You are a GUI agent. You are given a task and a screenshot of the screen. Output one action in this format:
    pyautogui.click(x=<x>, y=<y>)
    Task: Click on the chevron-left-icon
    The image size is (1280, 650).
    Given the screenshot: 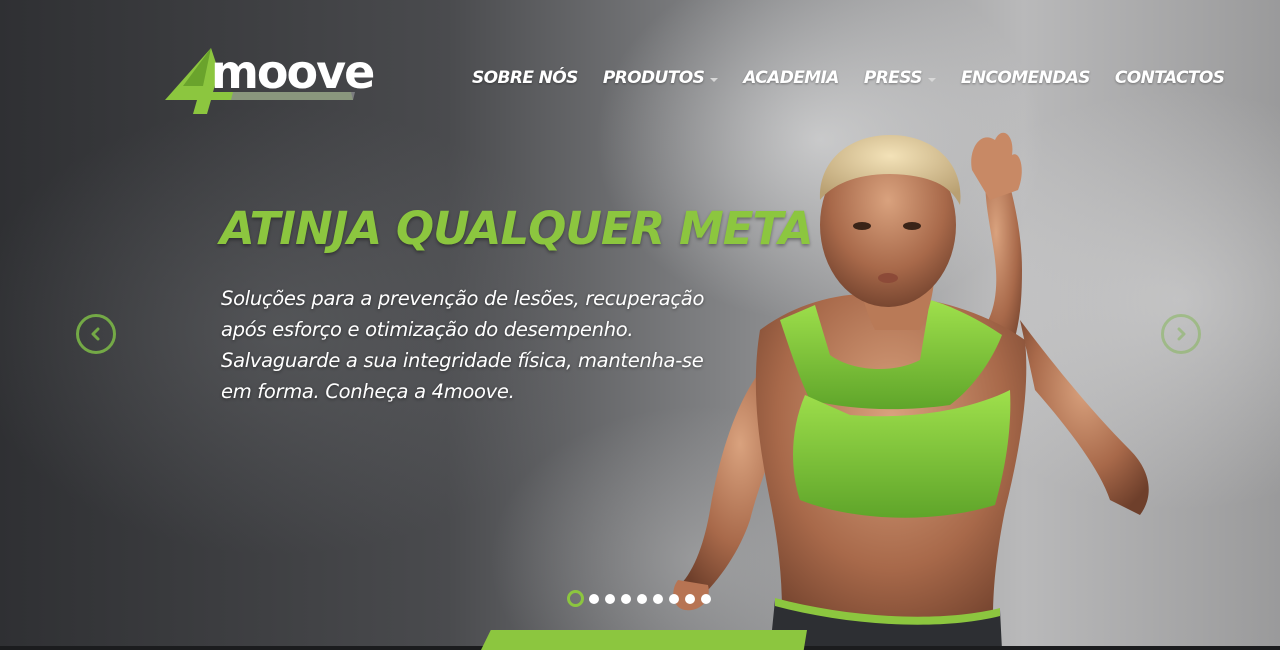 What is the action you would take?
    pyautogui.click(x=95, y=334)
    